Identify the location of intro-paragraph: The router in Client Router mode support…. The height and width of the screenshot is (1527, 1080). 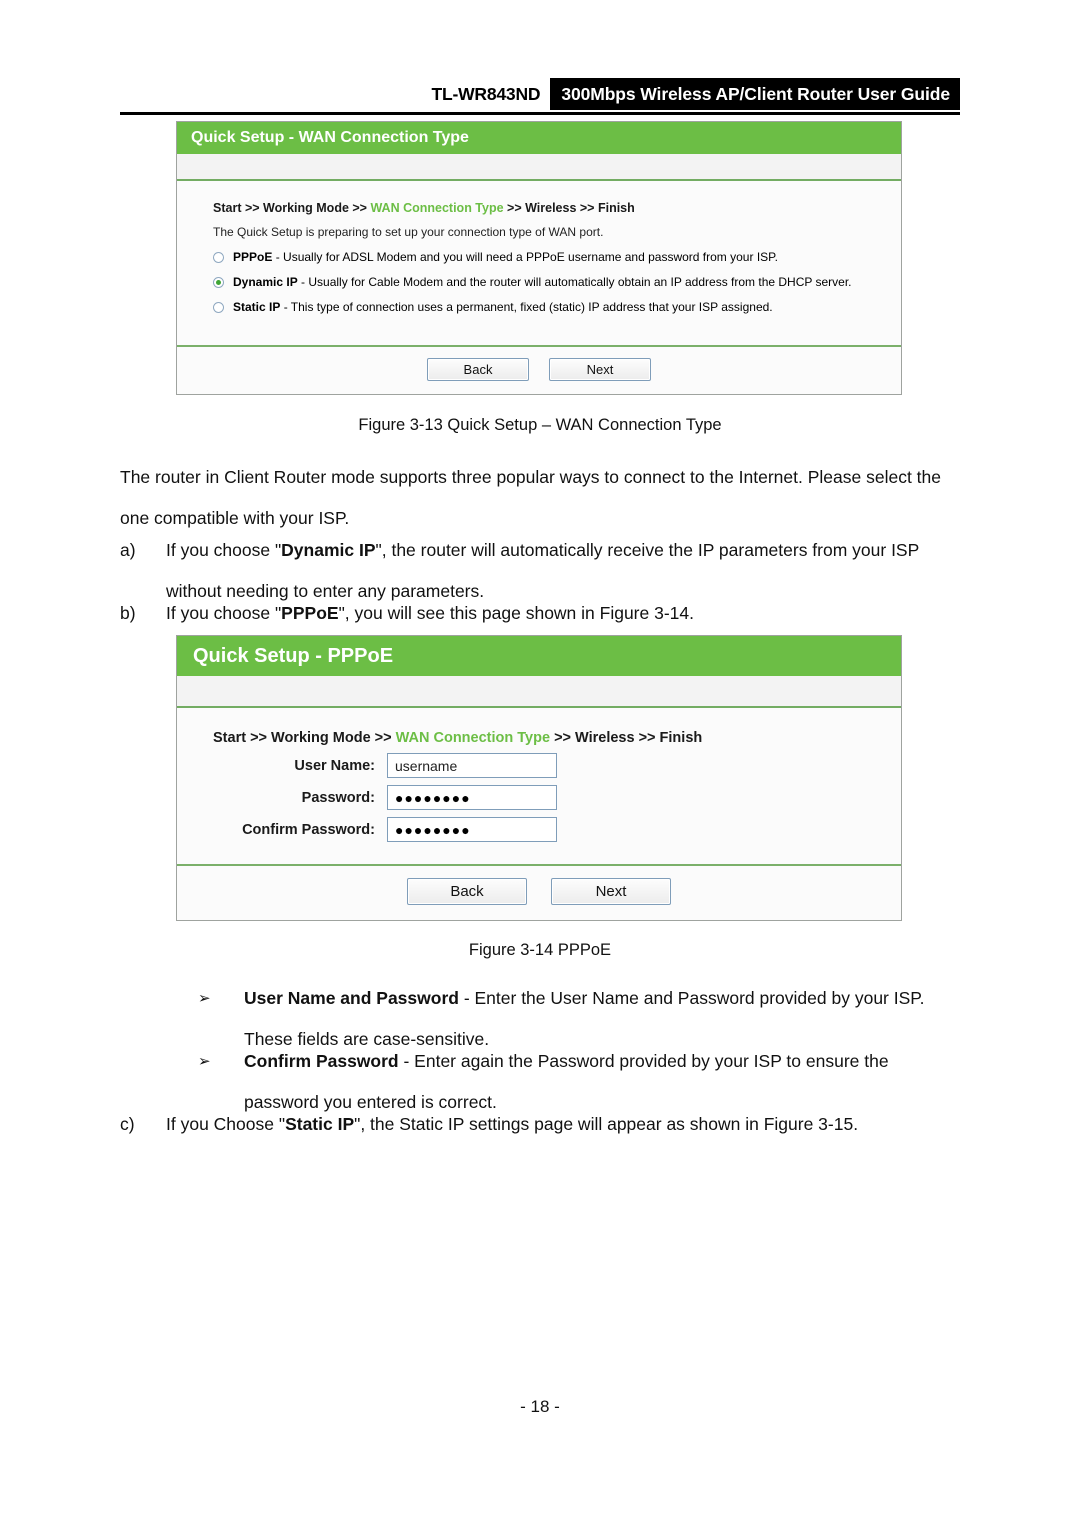
(531, 497).